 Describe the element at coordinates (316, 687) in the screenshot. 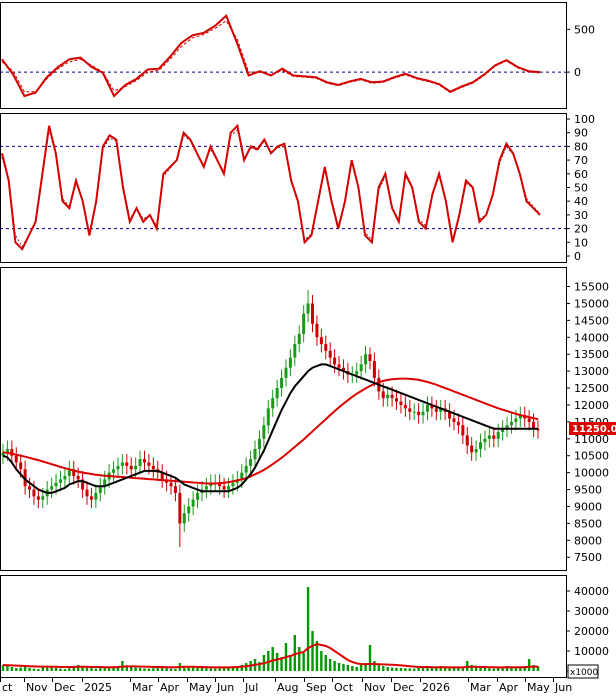

I see `x-axis-label: Sep` at that location.